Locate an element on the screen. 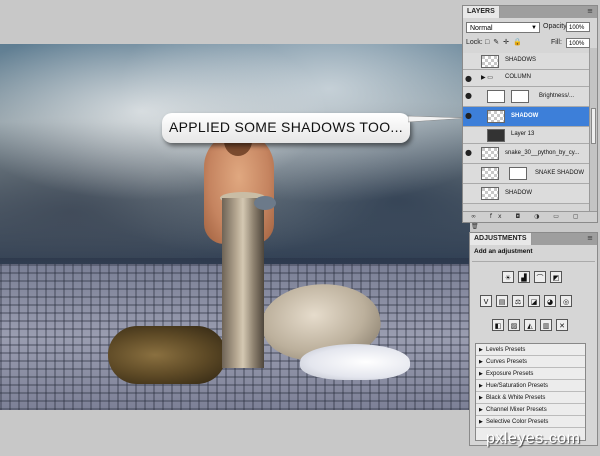  layer-row: SNAKE SHADOW is located at coordinates (526, 174).